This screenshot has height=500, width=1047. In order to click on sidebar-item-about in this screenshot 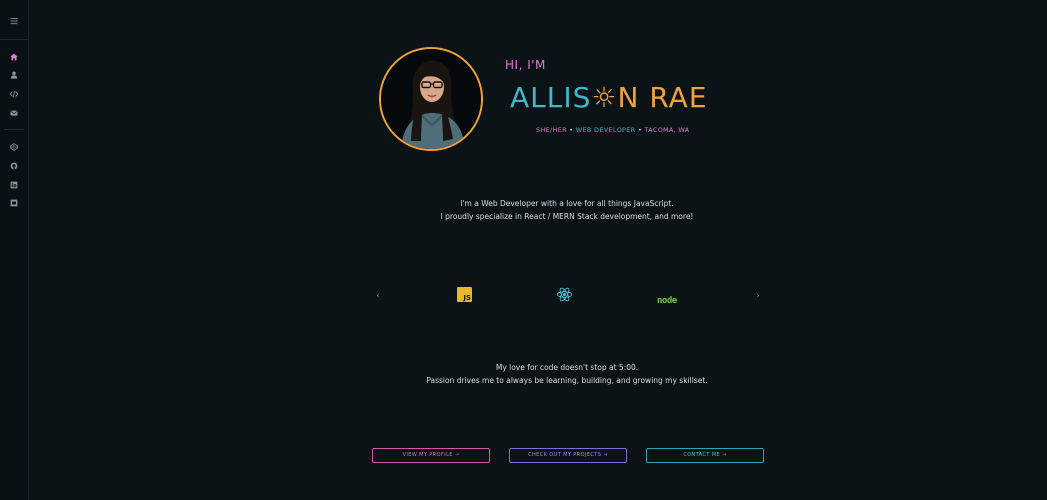, I will do `click(14, 75)`.